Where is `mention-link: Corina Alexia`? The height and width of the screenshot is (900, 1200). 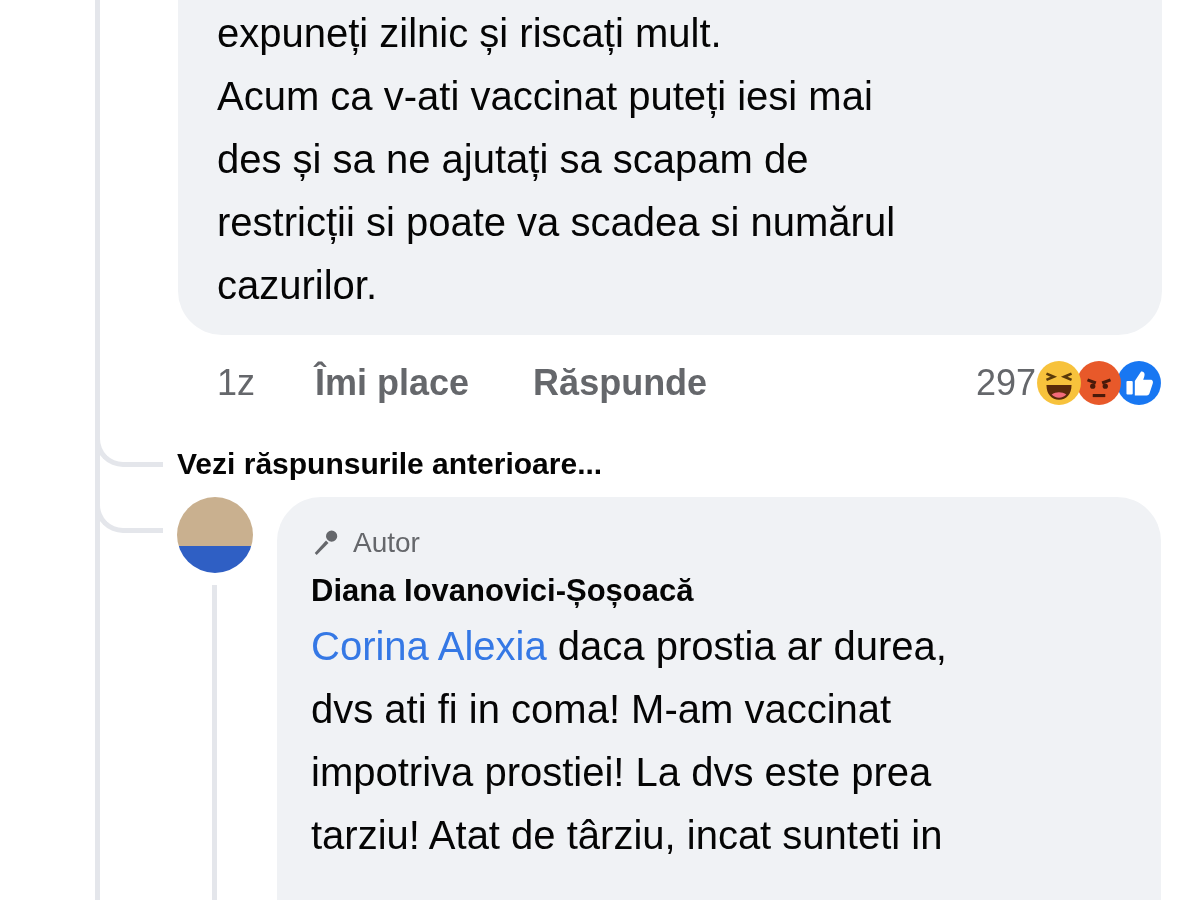
mention-link: Corina Alexia is located at coordinates (429, 646).